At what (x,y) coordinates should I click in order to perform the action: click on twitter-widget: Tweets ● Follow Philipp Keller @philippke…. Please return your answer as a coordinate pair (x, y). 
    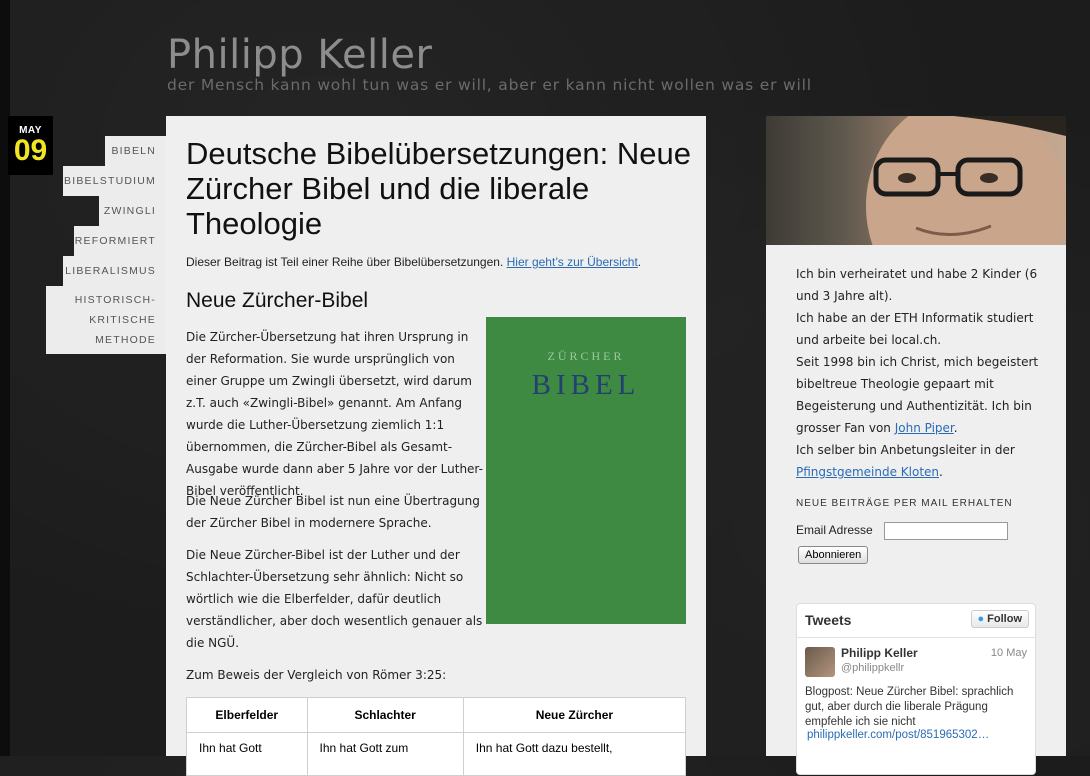
    Looking at the image, I should click on (916, 689).